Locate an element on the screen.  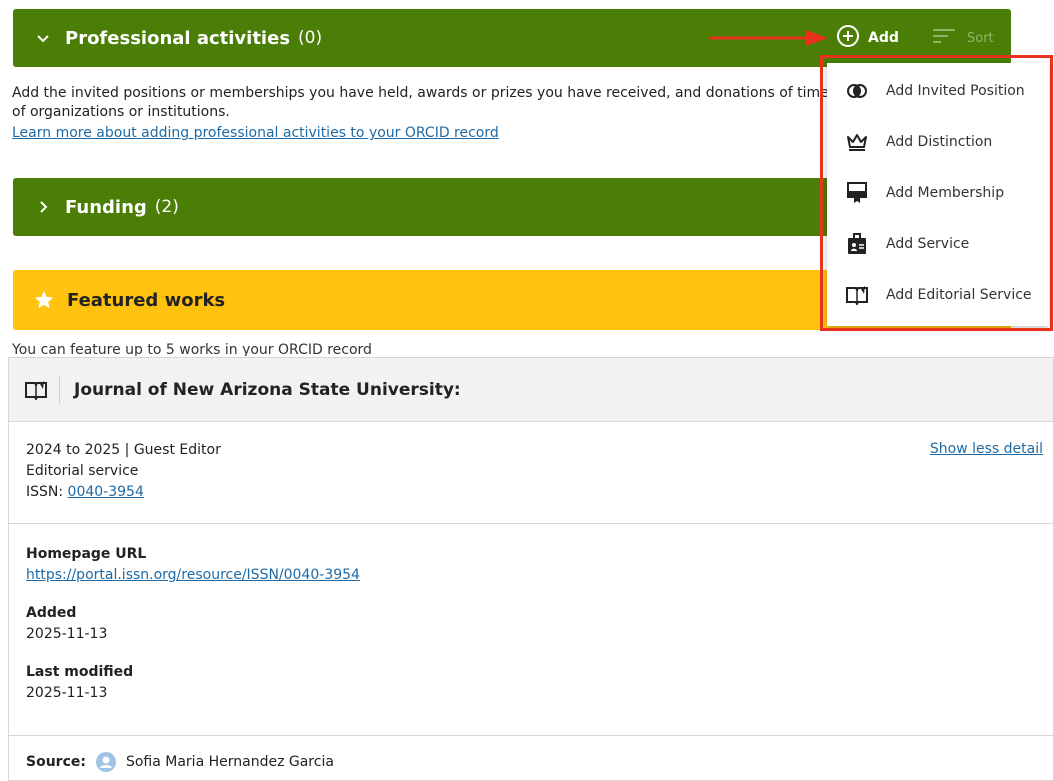
header-separator is located at coordinates (59, 389).